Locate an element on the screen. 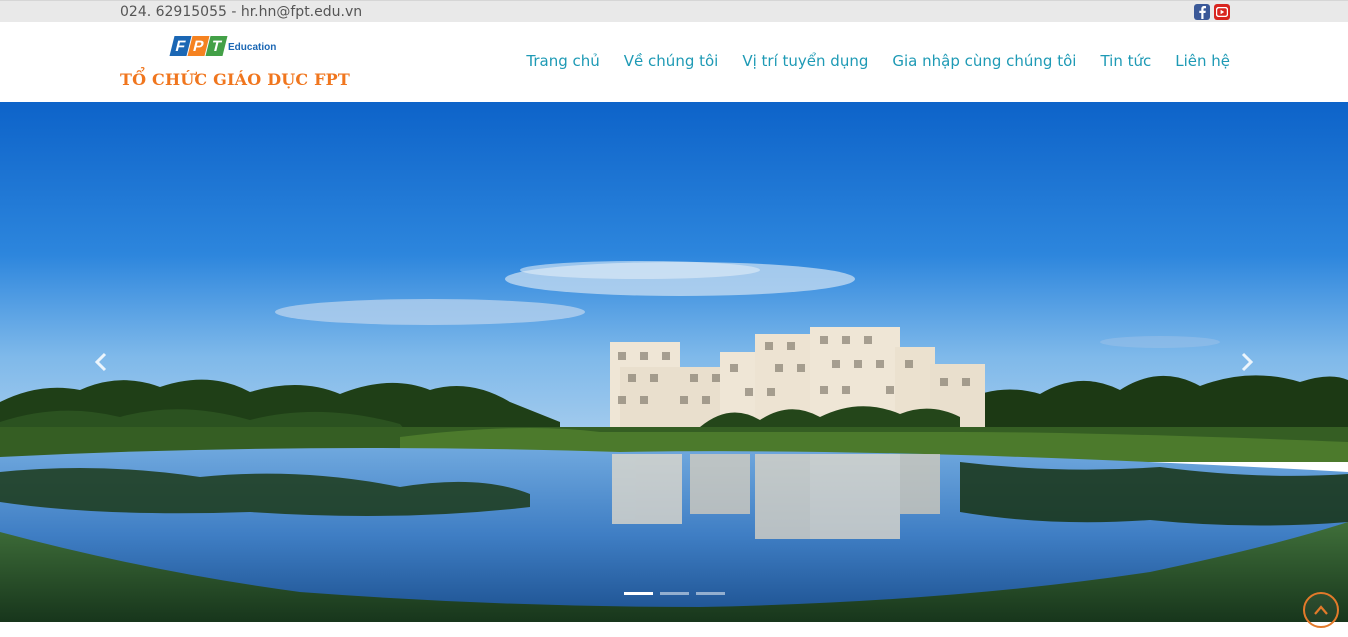  nav-item-contact: Liên hệ is located at coordinates (1202, 61).